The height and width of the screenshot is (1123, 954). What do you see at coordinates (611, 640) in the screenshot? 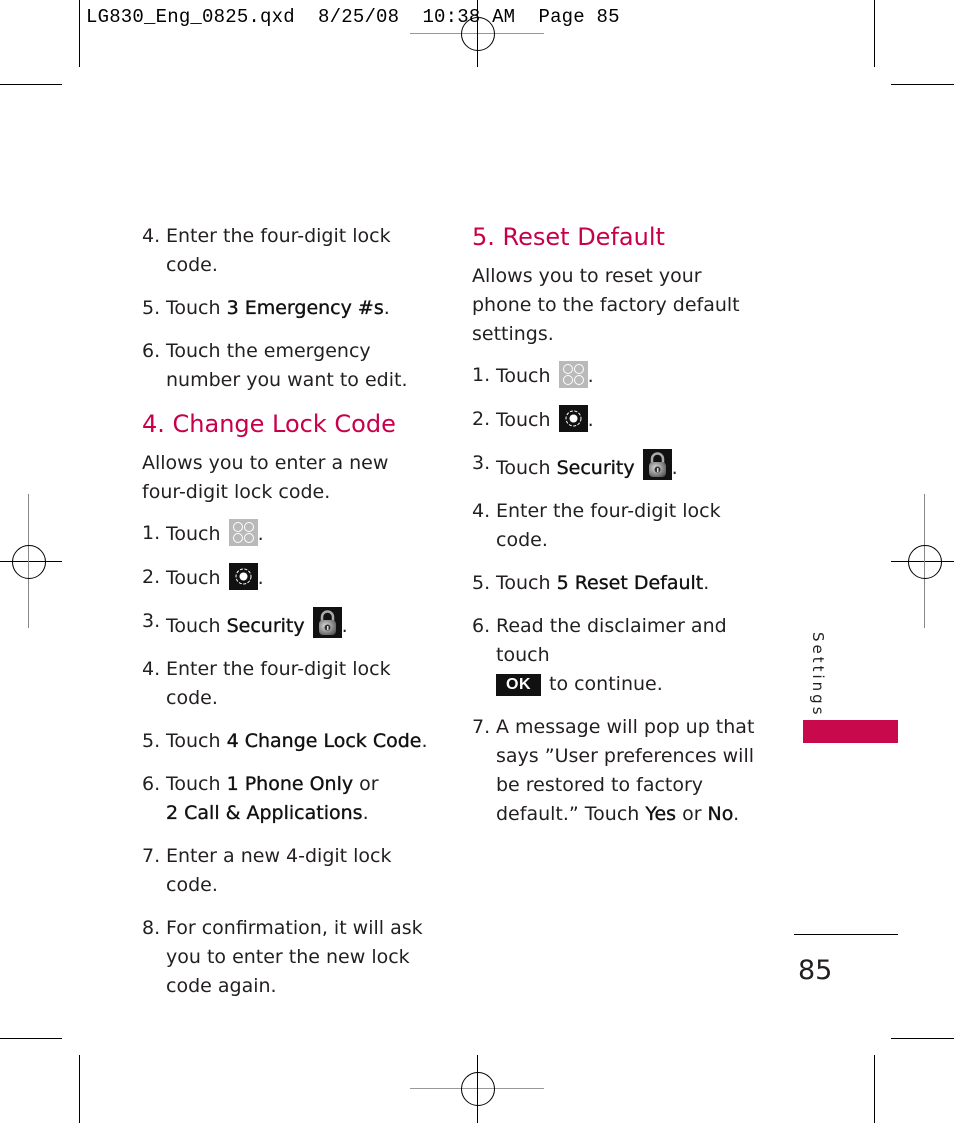
I see `step-text-run: Read the disclaimer and touch` at bounding box center [611, 640].